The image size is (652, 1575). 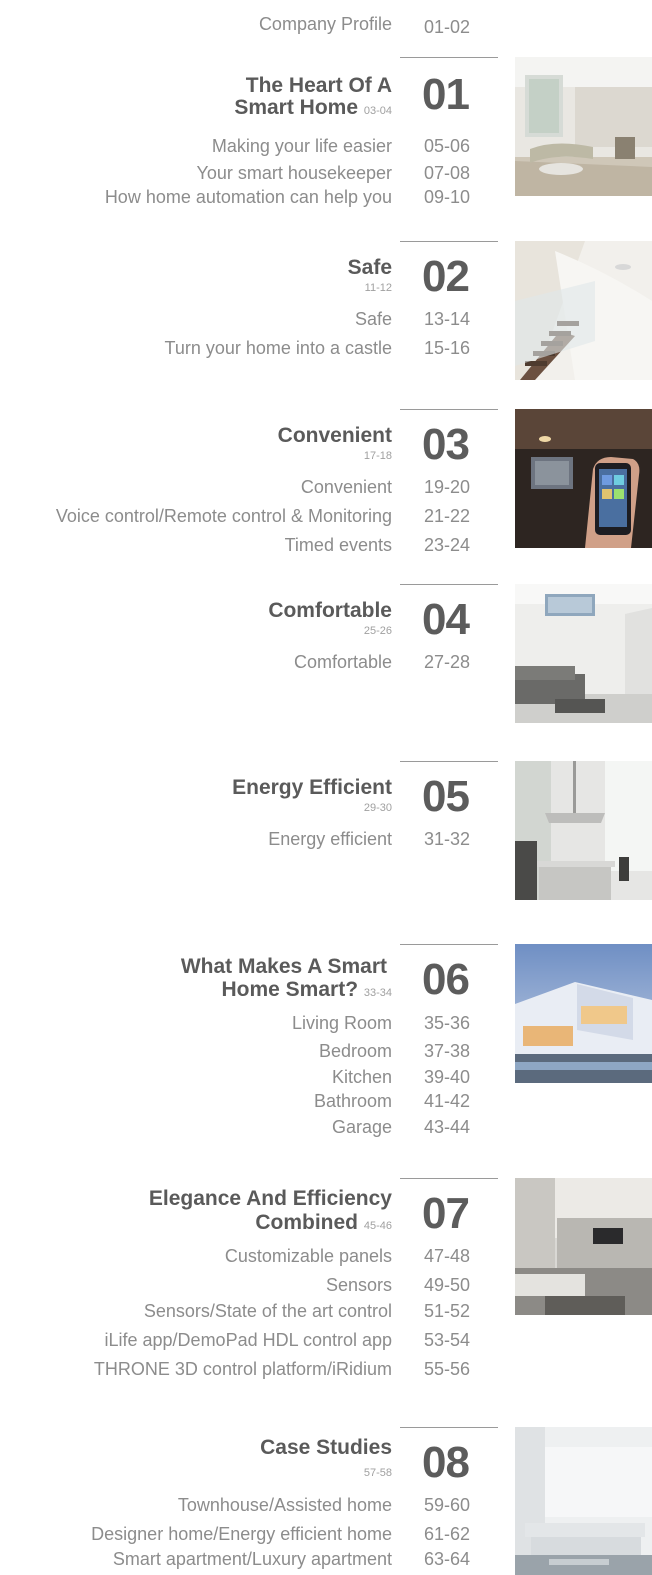 I want to click on toc-item: iLife app/DemoPad HDL control app, so click(x=249, y=1340).